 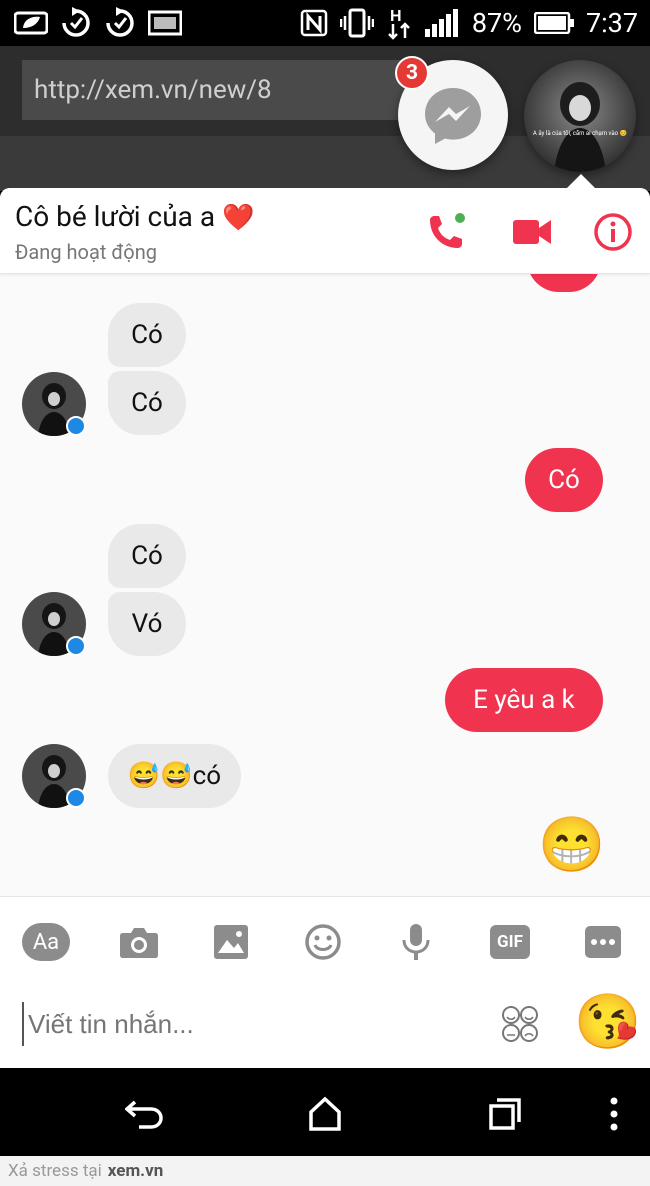 I want to click on battery-percent: 87%, so click(x=496, y=23).